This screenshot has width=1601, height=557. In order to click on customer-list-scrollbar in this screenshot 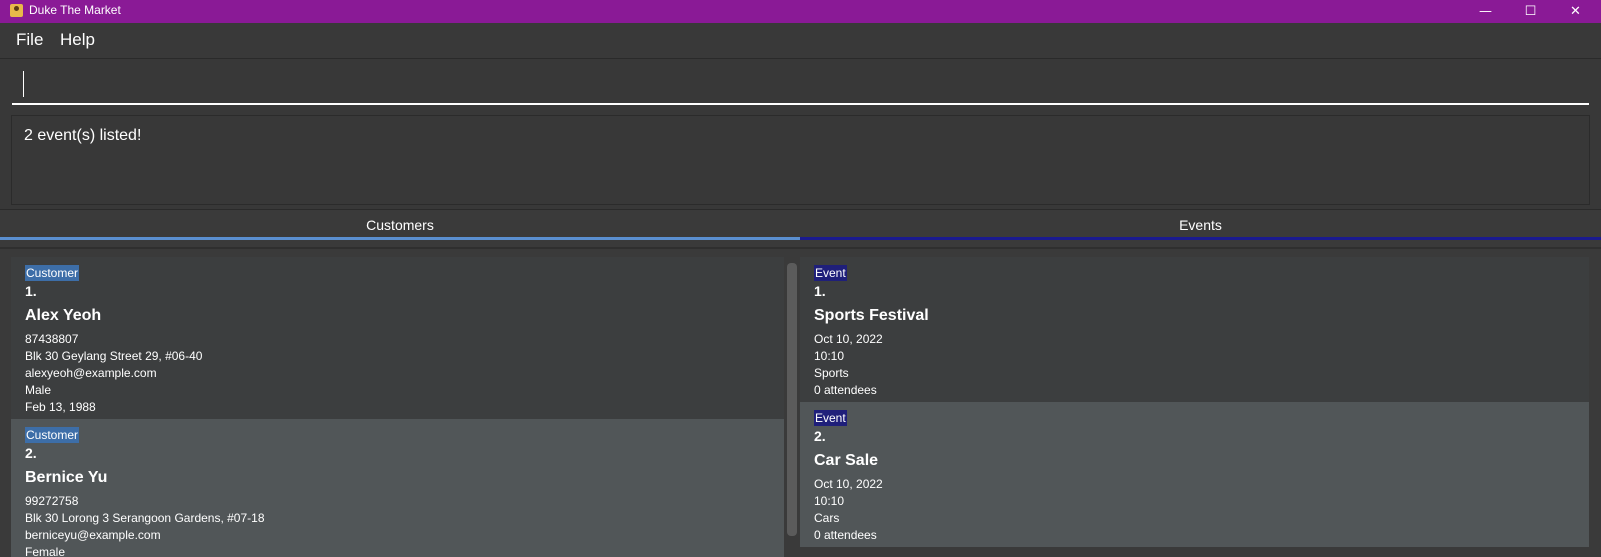, I will do `click(792, 399)`.